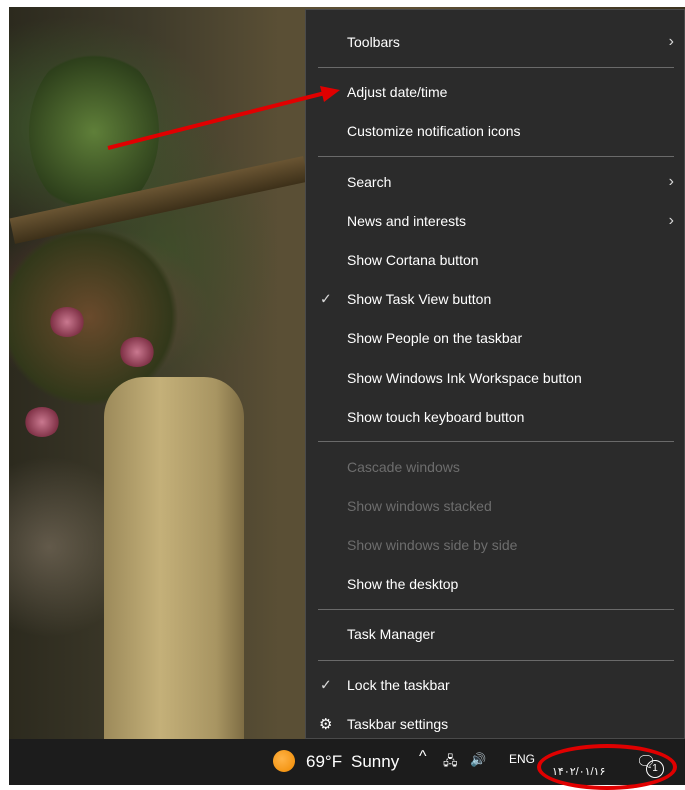 This screenshot has width=685, height=790. What do you see at coordinates (423, 757) in the screenshot?
I see `show-hidden-icons-caret-icon: ^` at bounding box center [423, 757].